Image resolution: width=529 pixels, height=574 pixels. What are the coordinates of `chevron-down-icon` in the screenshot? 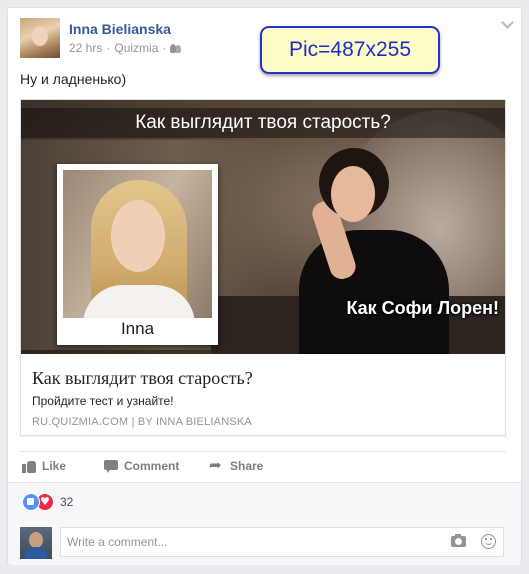 It's located at (507, 23).